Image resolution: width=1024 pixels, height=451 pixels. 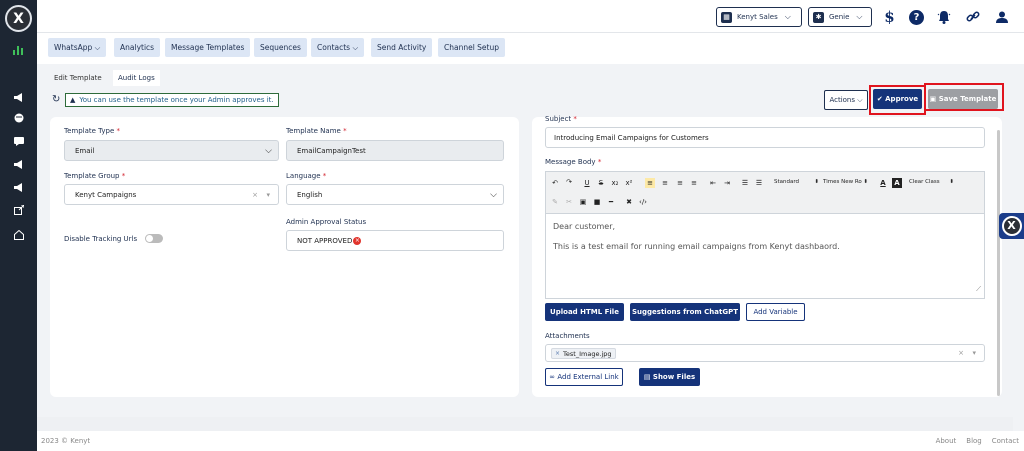 I want to click on nav-message-templates: Message Templates, so click(x=208, y=47).